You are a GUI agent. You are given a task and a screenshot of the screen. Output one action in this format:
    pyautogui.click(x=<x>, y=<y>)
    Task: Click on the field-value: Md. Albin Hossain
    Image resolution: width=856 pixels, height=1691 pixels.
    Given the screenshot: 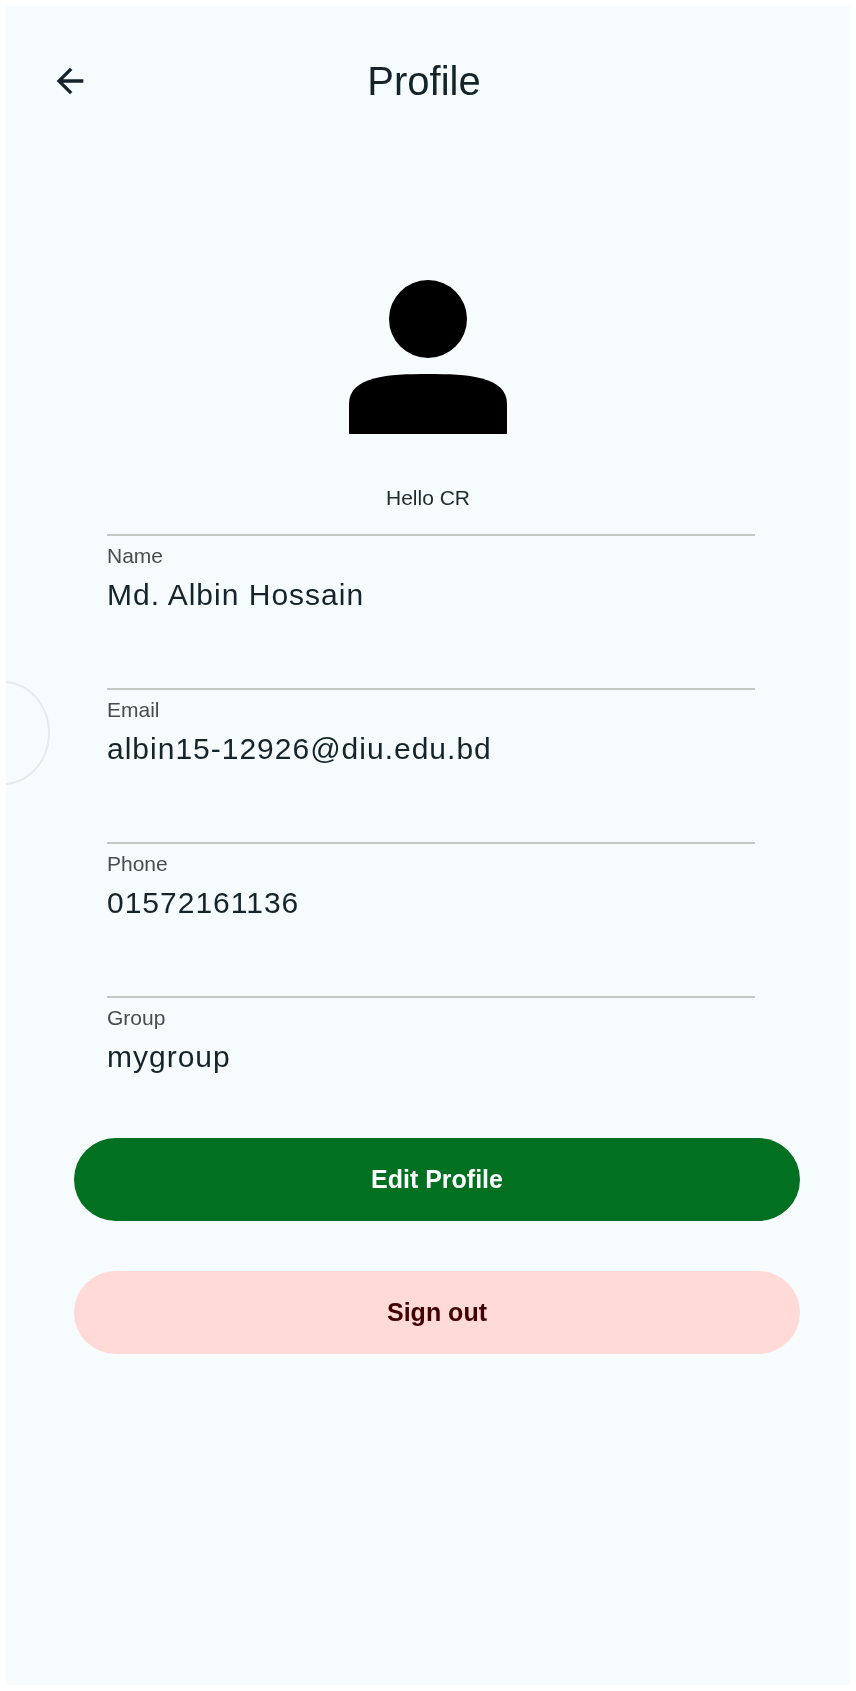 What is the action you would take?
    pyautogui.click(x=236, y=595)
    